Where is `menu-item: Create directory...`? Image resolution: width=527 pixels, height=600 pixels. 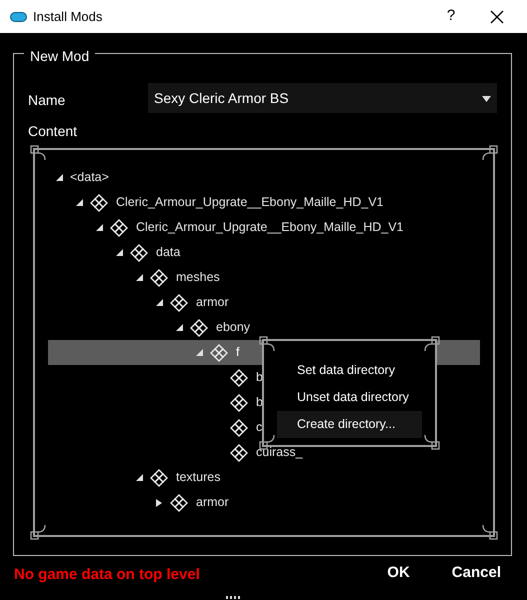
menu-item: Create directory... is located at coordinates (349, 424).